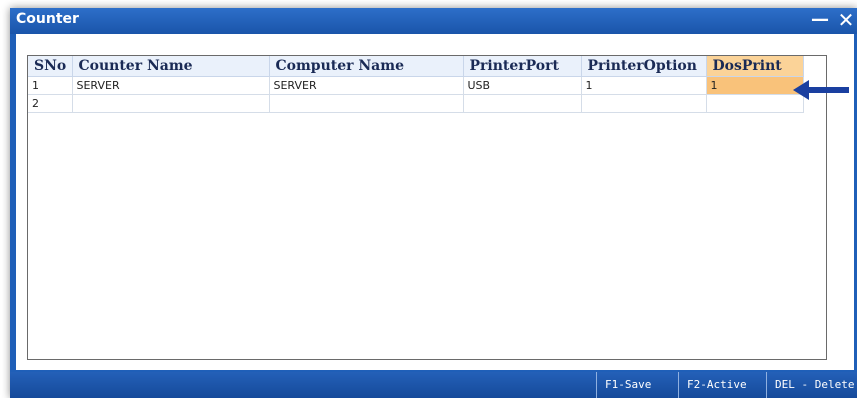  Describe the element at coordinates (47, 19) in the screenshot. I see `window-title: Counter` at that location.